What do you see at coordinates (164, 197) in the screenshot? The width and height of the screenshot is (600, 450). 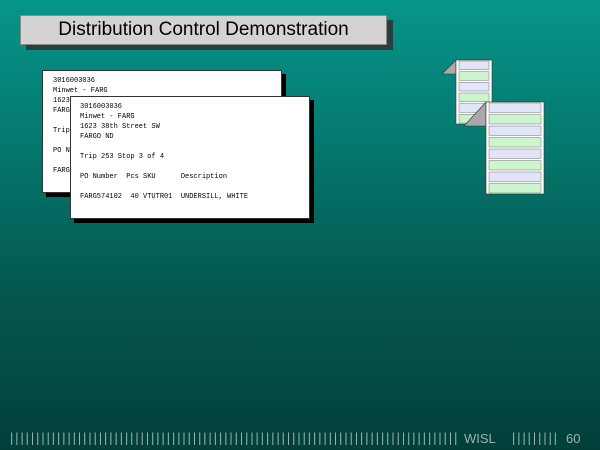 I see `label-line: FARG574102 40 VTUTR01 UNDERSILL, WHITE` at bounding box center [164, 197].